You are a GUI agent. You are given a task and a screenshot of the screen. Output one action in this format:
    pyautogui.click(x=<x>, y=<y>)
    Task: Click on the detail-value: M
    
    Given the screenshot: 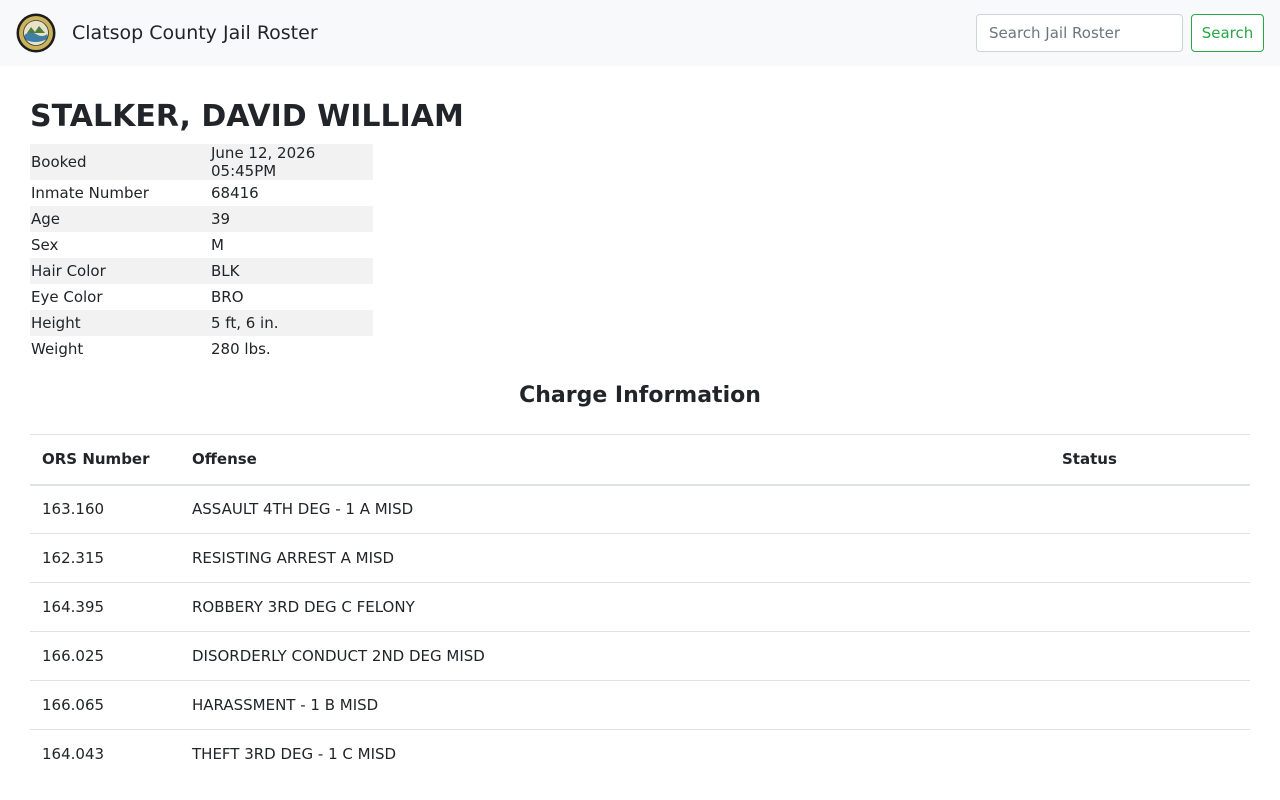 What is the action you would take?
    pyautogui.click(x=217, y=245)
    